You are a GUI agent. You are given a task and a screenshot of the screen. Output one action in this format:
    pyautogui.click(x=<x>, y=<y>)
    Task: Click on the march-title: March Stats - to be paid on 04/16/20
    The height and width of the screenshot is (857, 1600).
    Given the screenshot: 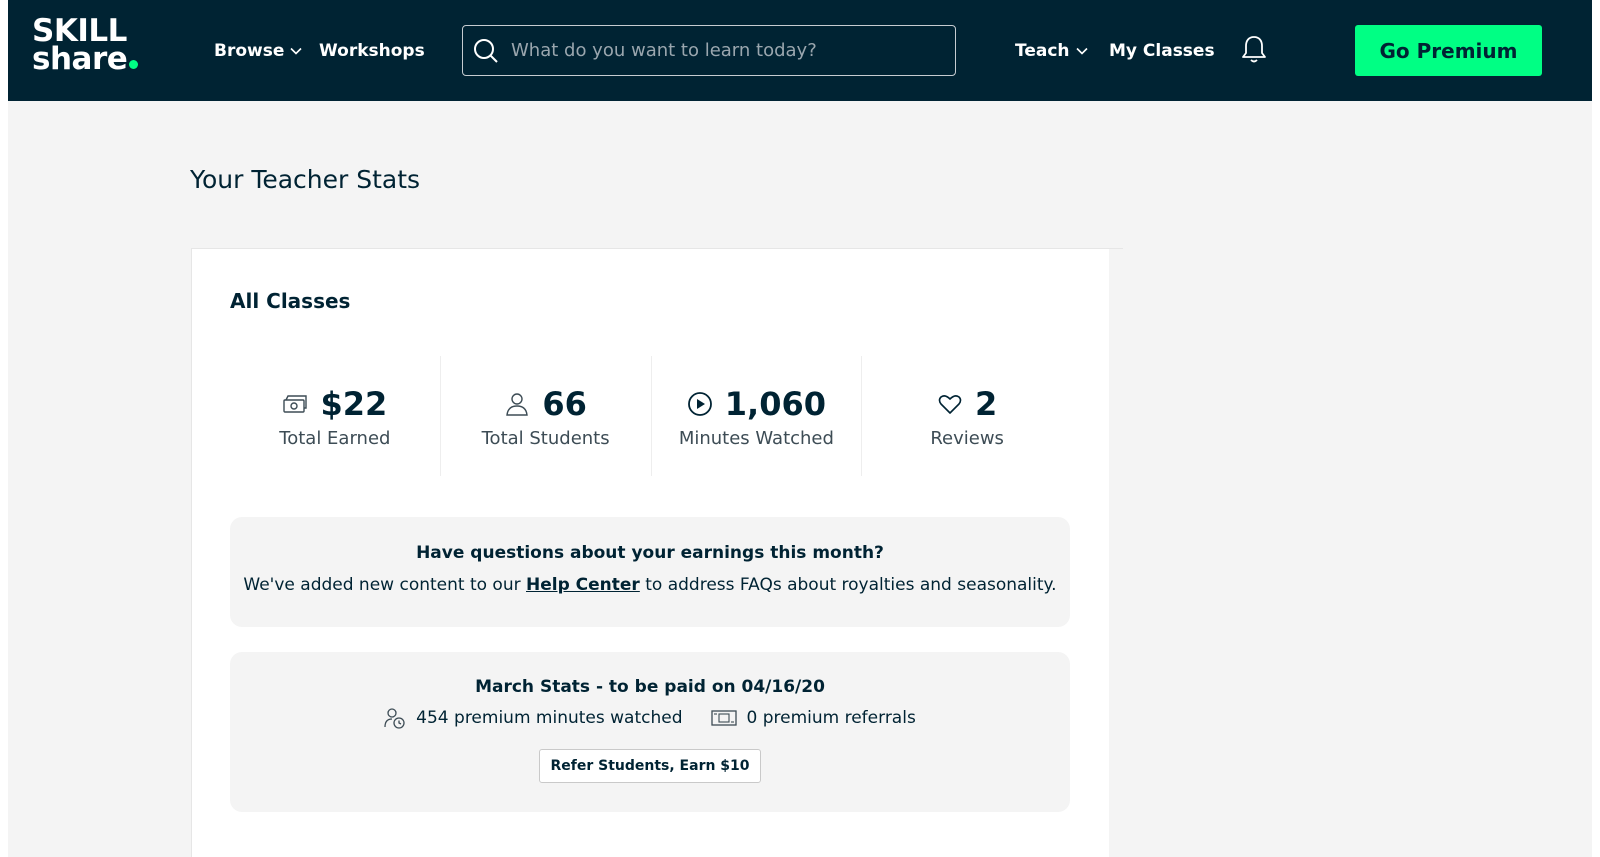 What is the action you would take?
    pyautogui.click(x=650, y=687)
    